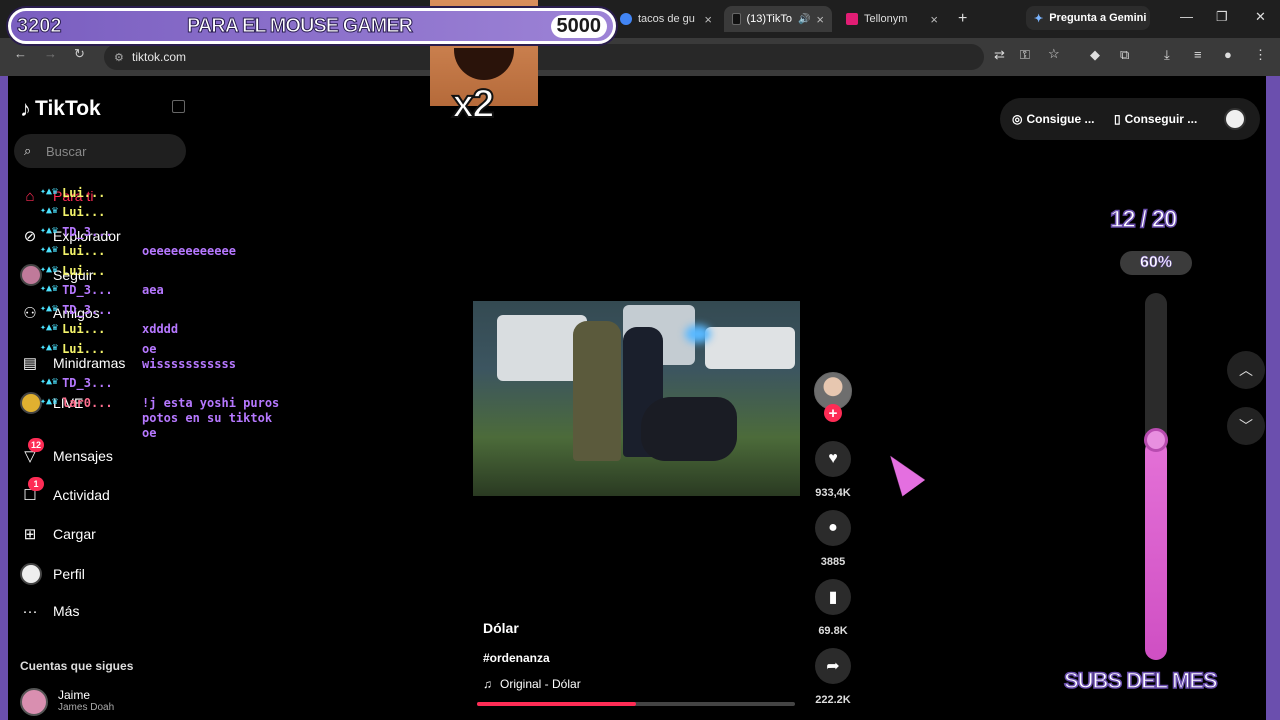 This screenshot has width=1280, height=720. I want to click on video-music: ♫ Original - Dólar, so click(532, 684).